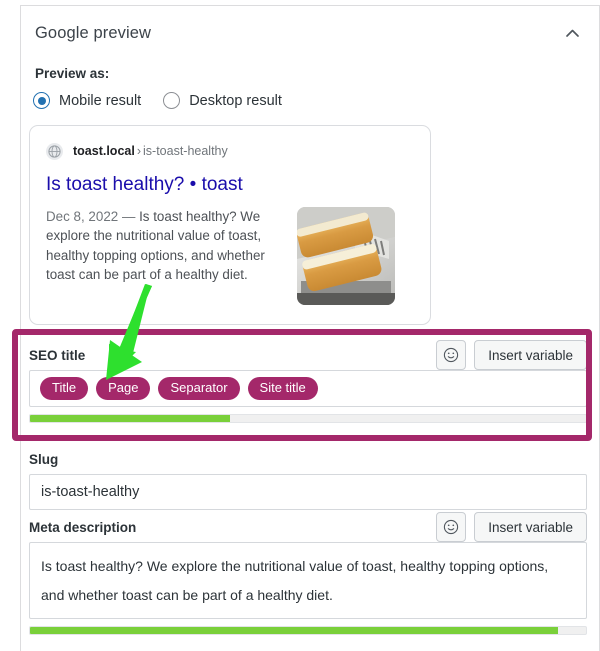 The image size is (600, 651). Describe the element at coordinates (230, 151) in the screenshot. I see `serp-url-row: toast.local › is-toast-healthy` at that location.